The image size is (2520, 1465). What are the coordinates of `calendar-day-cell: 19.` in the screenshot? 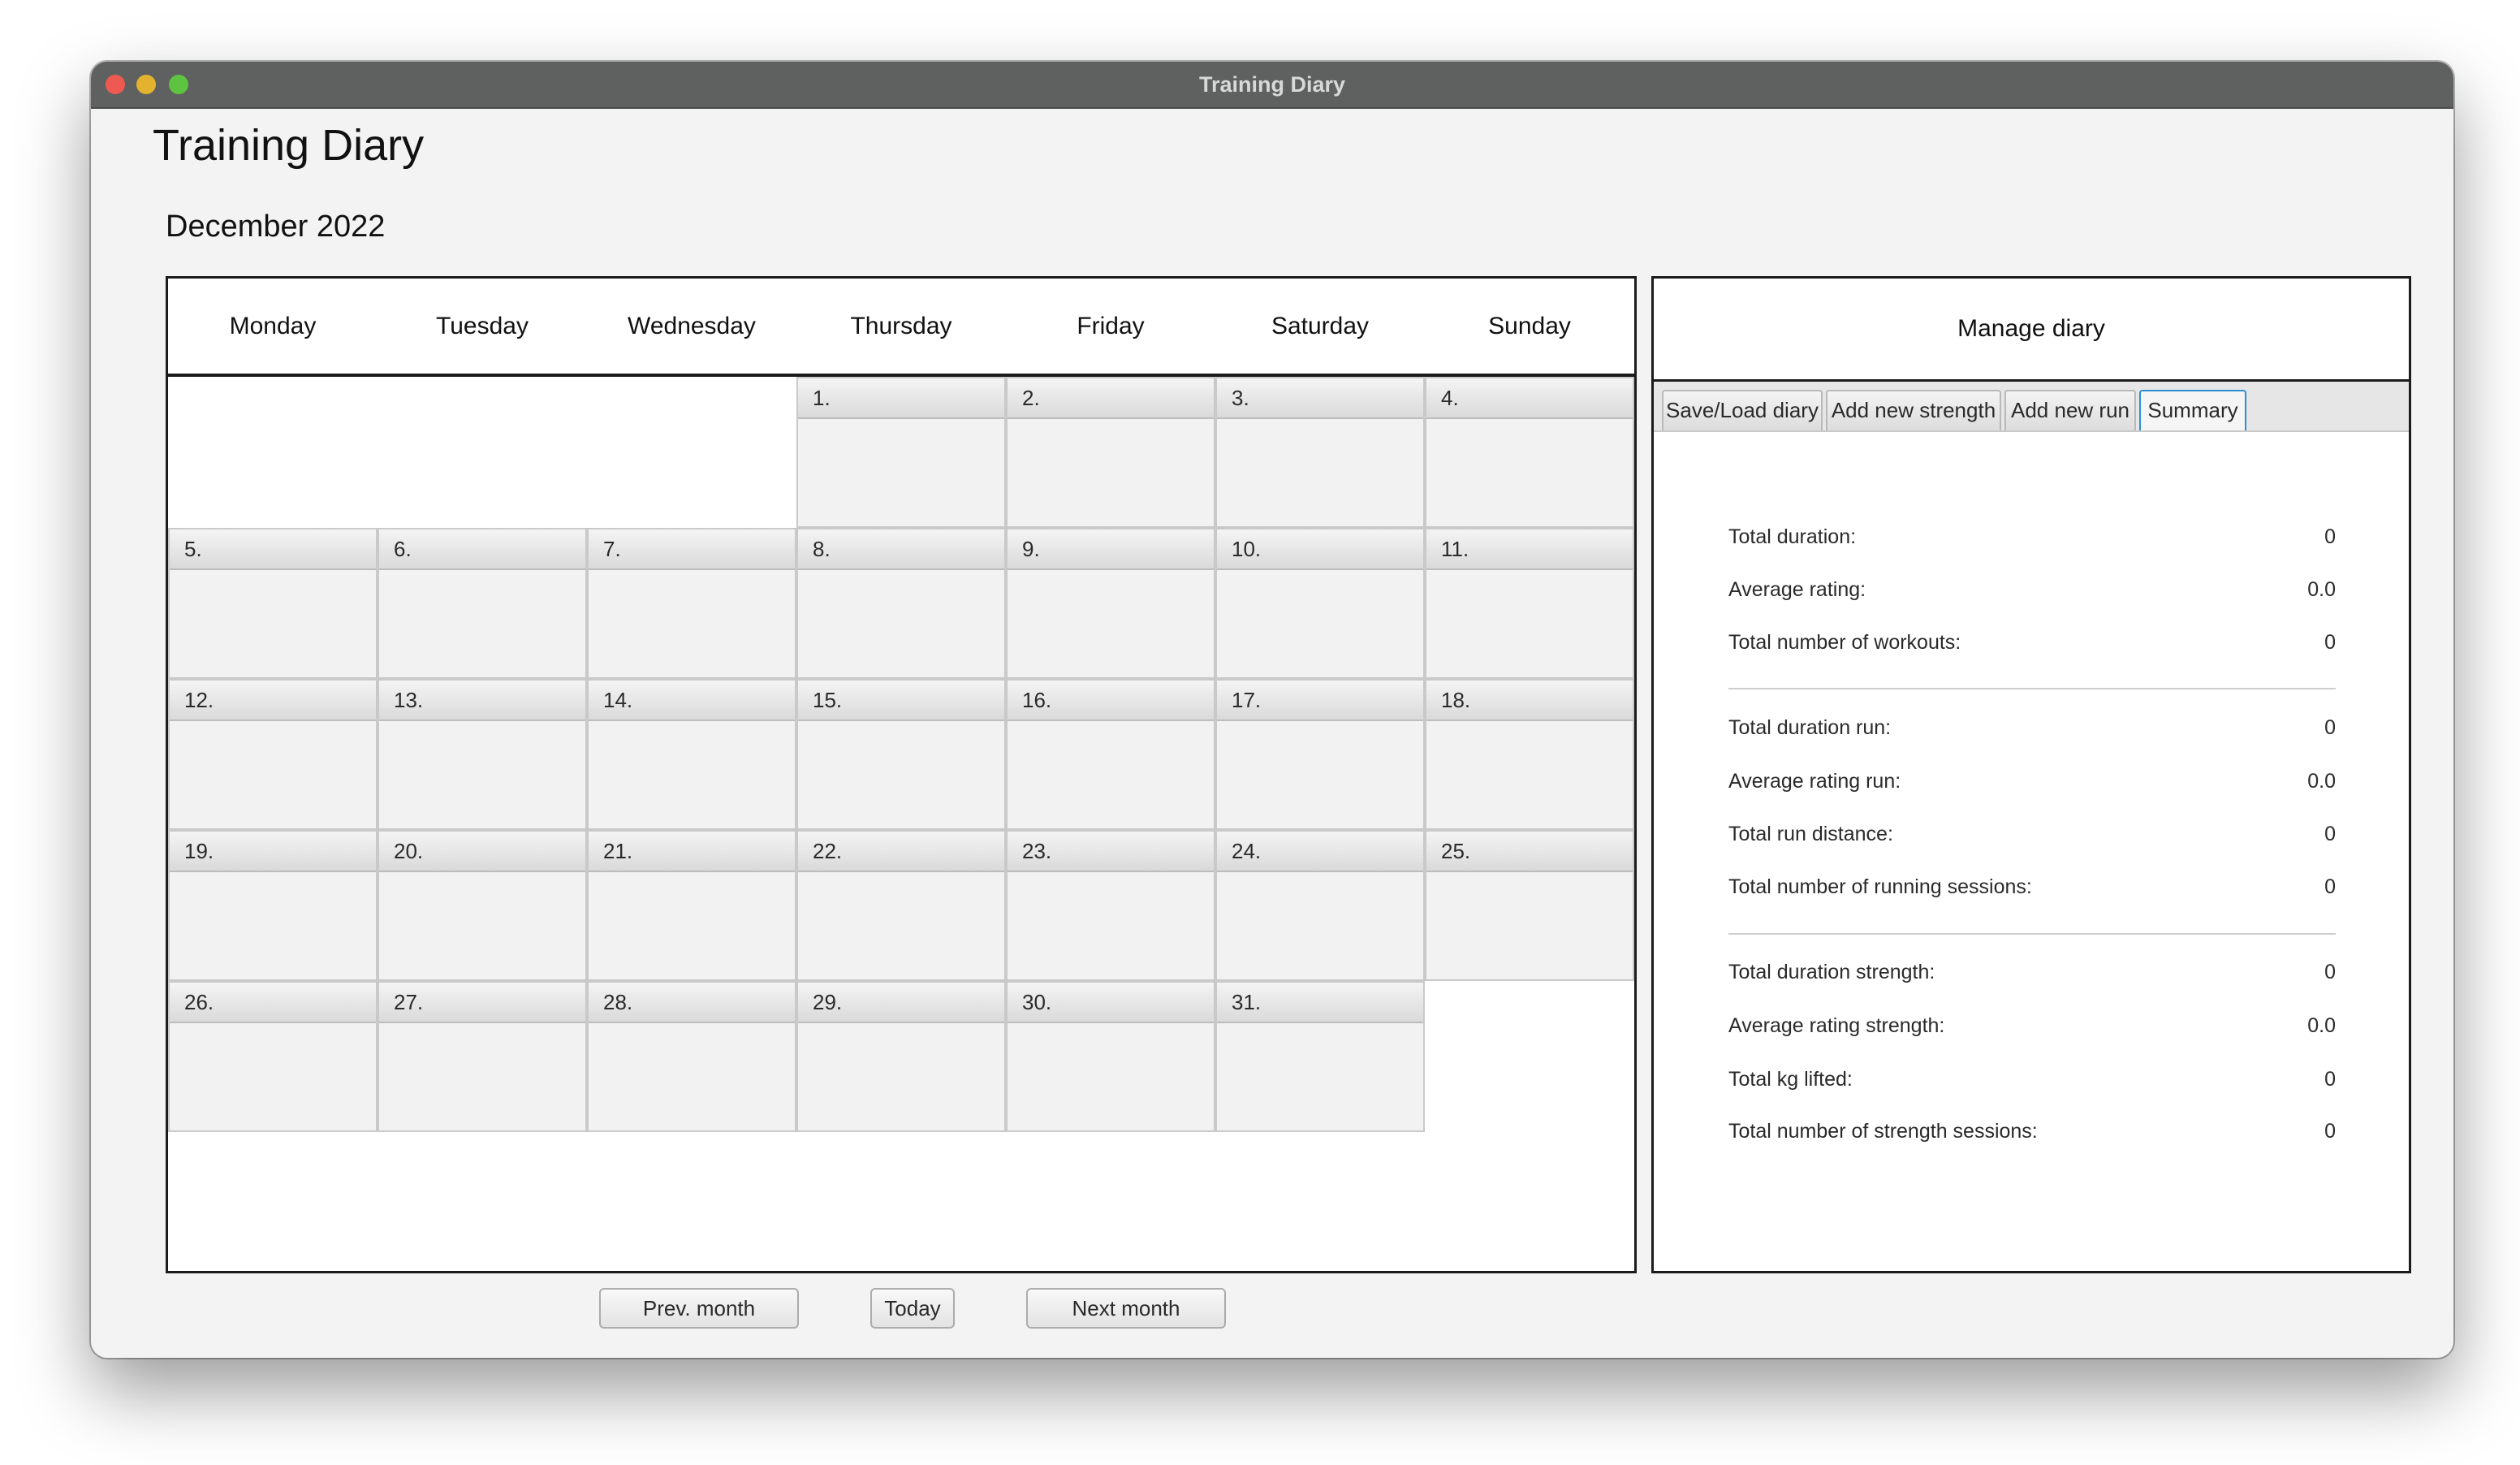 It's located at (273, 906).